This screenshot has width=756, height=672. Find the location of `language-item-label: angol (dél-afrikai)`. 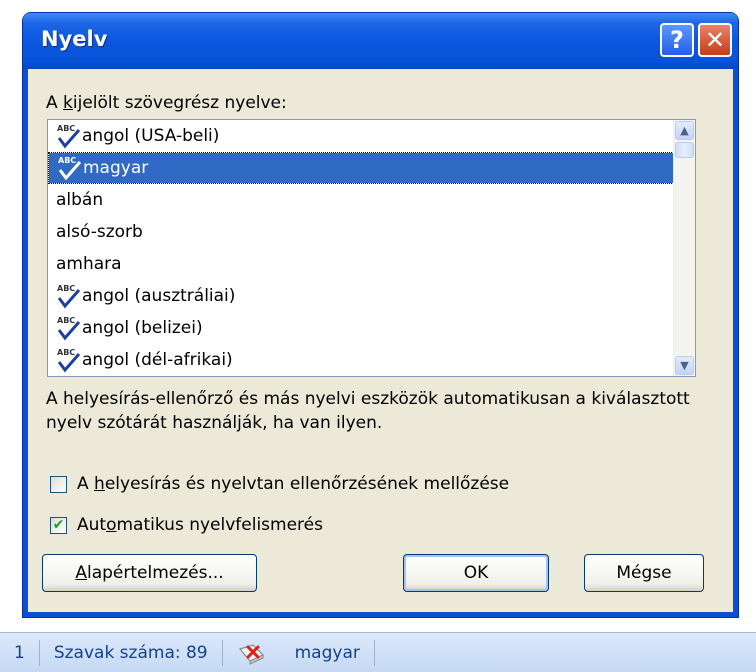

language-item-label: angol (dél-afrikai) is located at coordinates (157, 360).